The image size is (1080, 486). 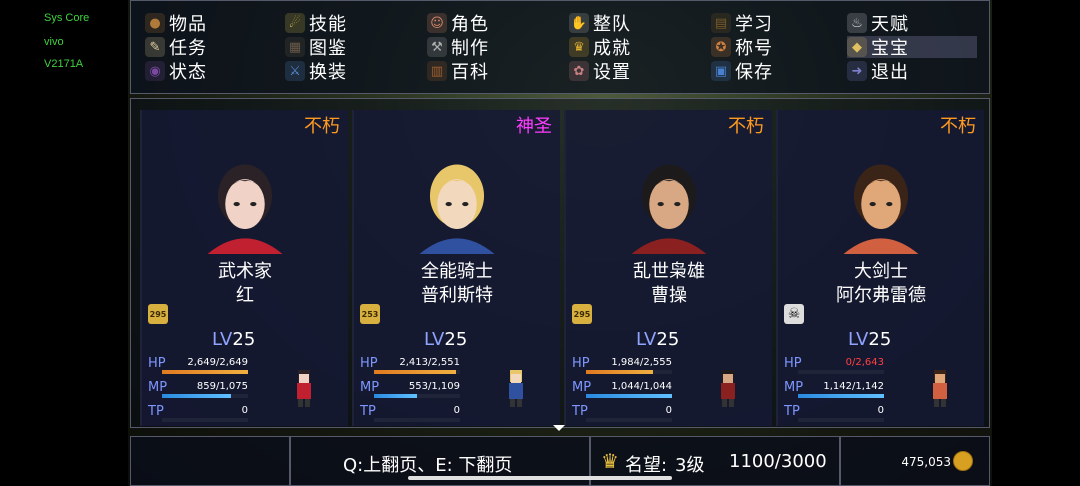 What do you see at coordinates (881, 271) in the screenshot?
I see `character-class: 大剑士` at bounding box center [881, 271].